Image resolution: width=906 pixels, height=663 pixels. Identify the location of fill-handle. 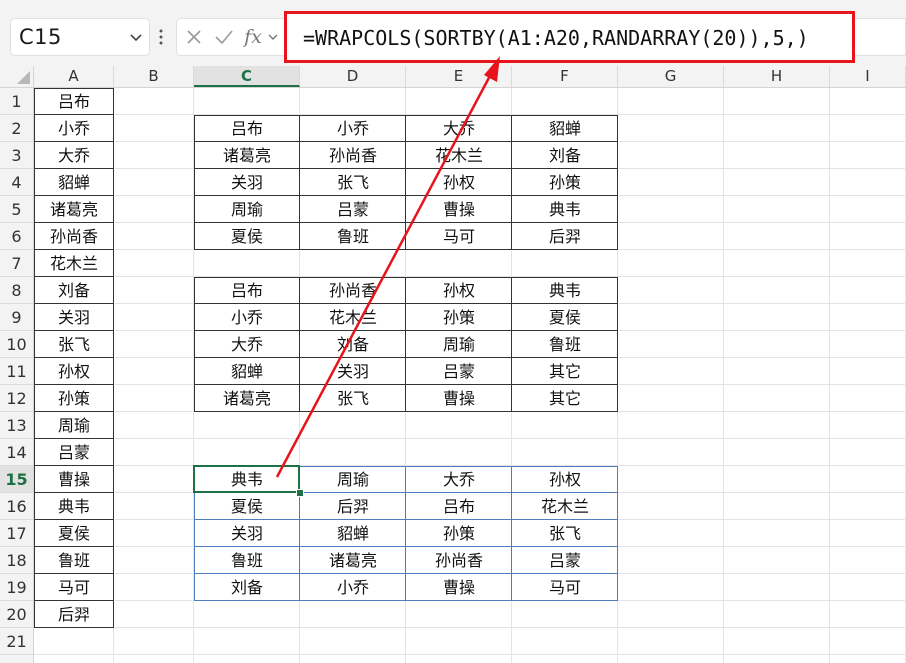
(300, 493).